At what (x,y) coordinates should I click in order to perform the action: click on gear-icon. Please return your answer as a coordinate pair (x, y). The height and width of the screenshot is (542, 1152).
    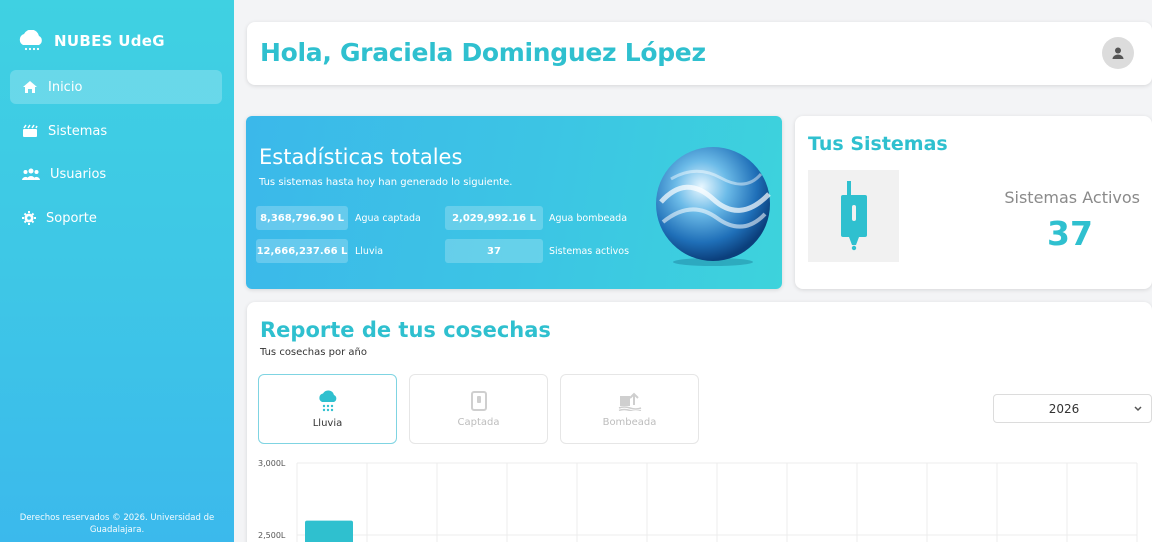
    Looking at the image, I should click on (29, 218).